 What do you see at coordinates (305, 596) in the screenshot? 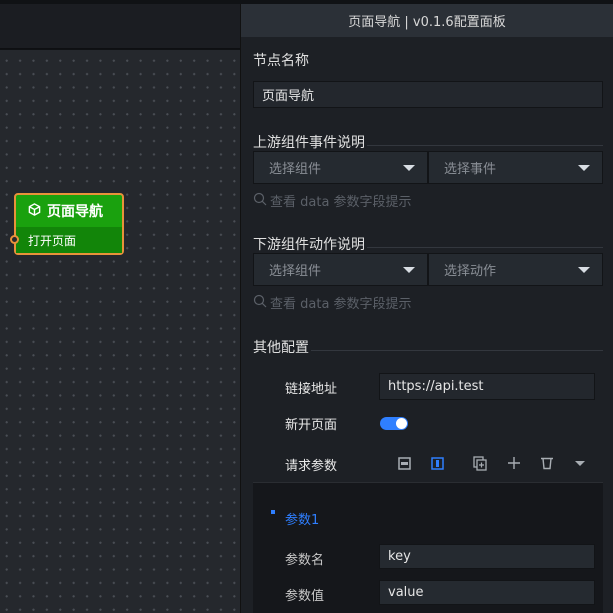
I see `param-value-label: 参数值` at bounding box center [305, 596].